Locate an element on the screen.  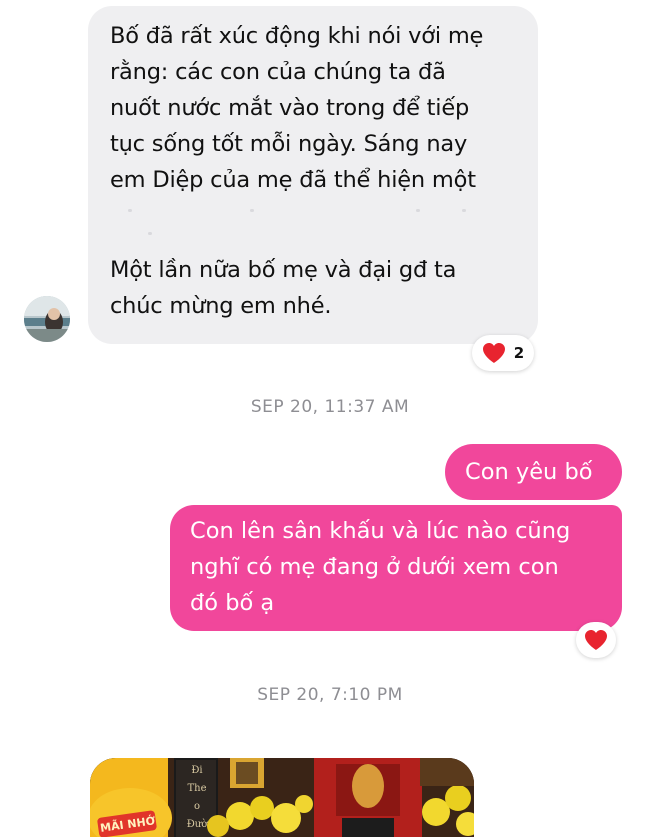
blank-gap is located at coordinates (315, 225).